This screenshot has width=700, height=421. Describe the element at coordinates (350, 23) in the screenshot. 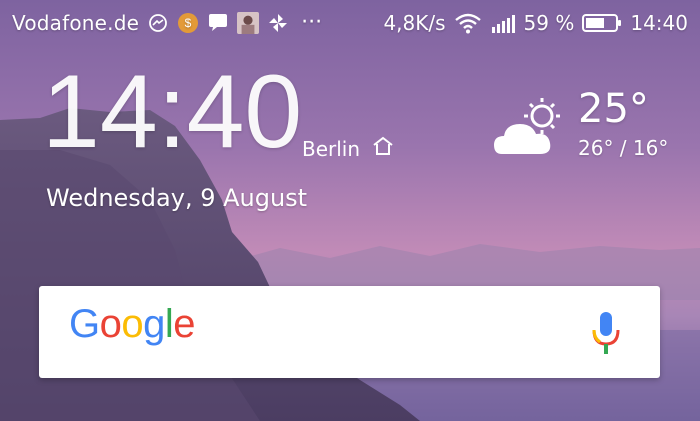

I see `status-bar: Vodafone.de $ ··· 4,8K/s 59 % 14:40` at that location.